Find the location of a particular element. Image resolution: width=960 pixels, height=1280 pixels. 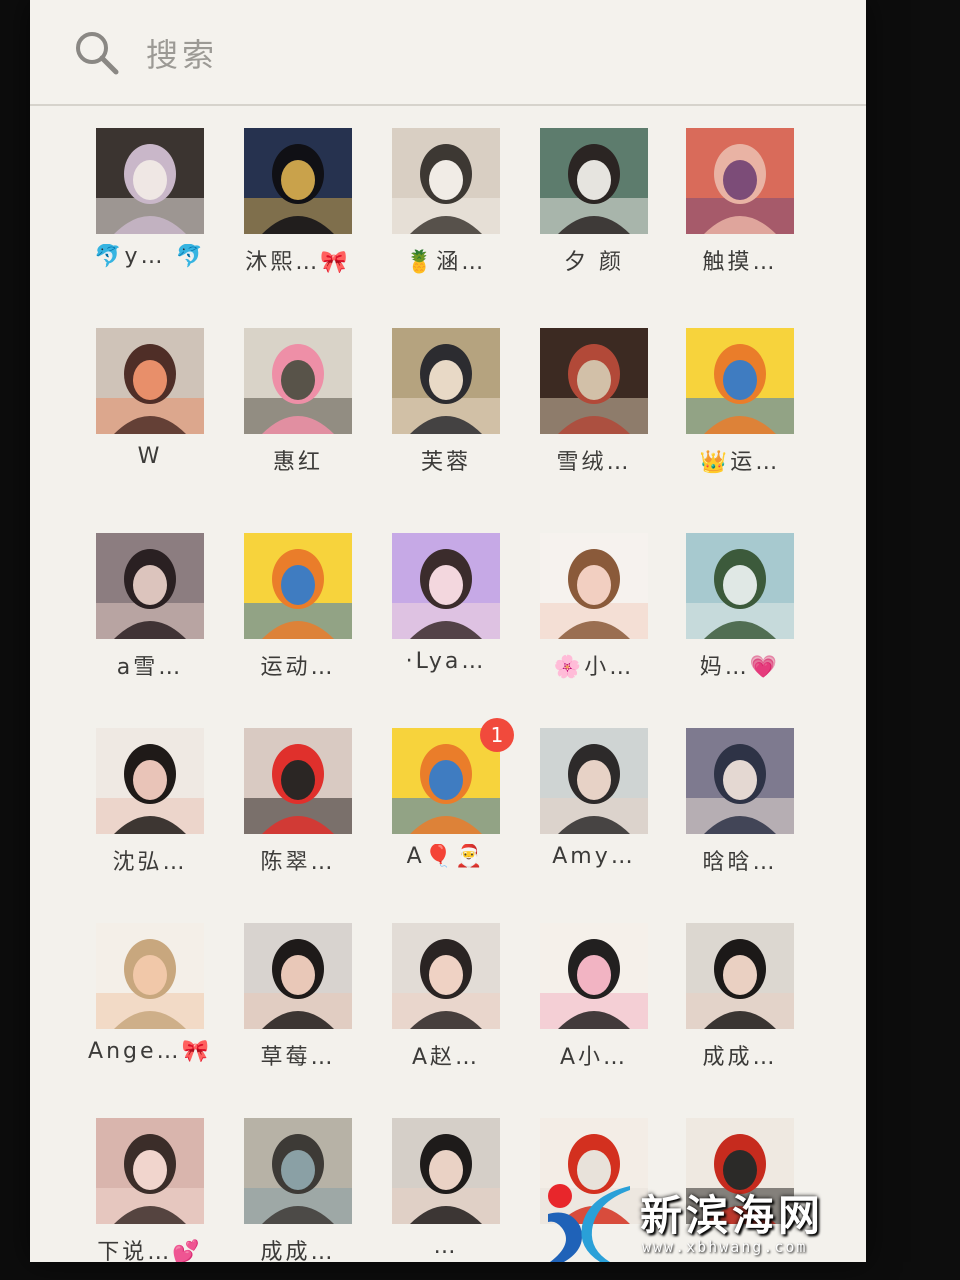

contact-name: 沐熙…🎀 is located at coordinates (298, 262).